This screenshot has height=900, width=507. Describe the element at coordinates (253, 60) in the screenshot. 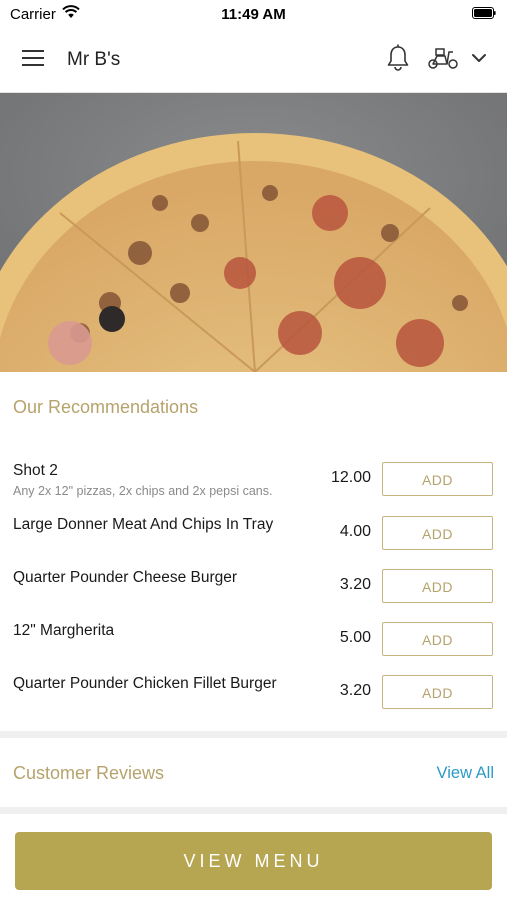

I see `app-header: Mr B's` at that location.